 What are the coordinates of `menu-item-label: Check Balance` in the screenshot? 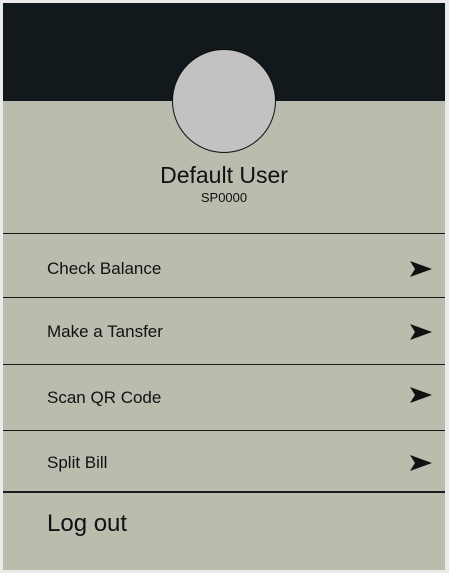 It's located at (104, 268).